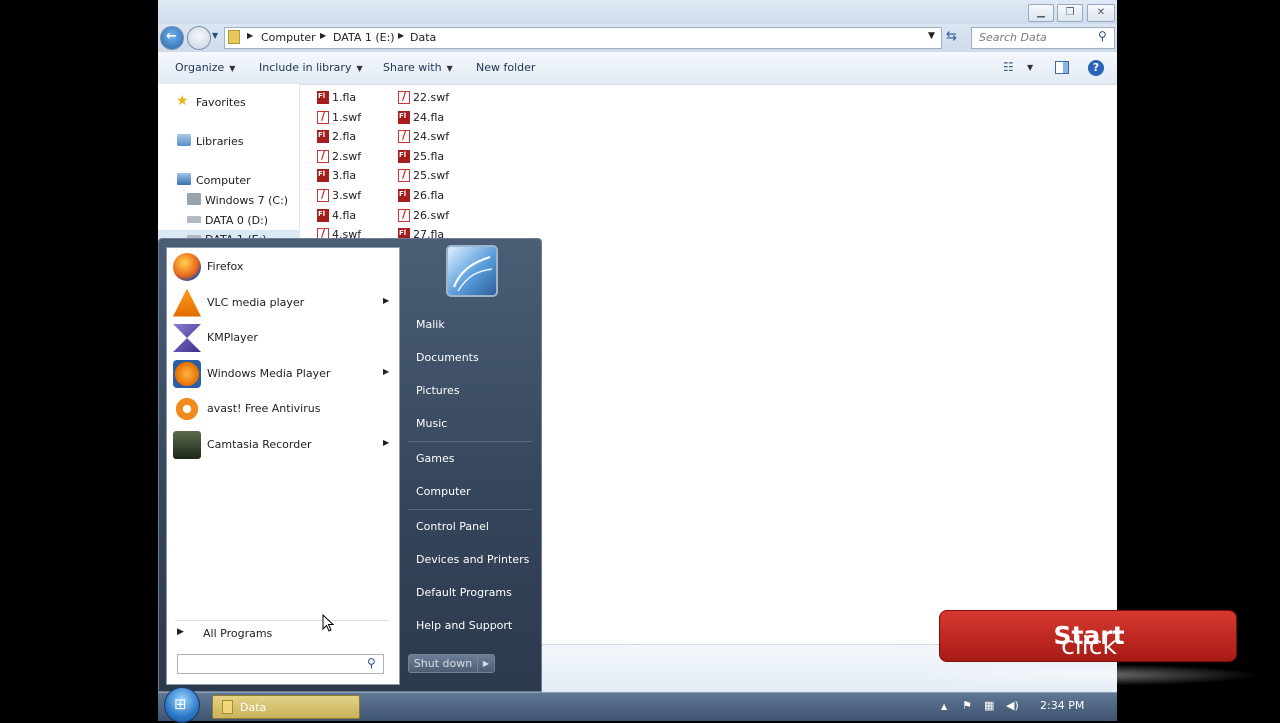 This screenshot has width=1280, height=723. Describe the element at coordinates (1101, 13) in the screenshot. I see `close-button: ✕` at that location.